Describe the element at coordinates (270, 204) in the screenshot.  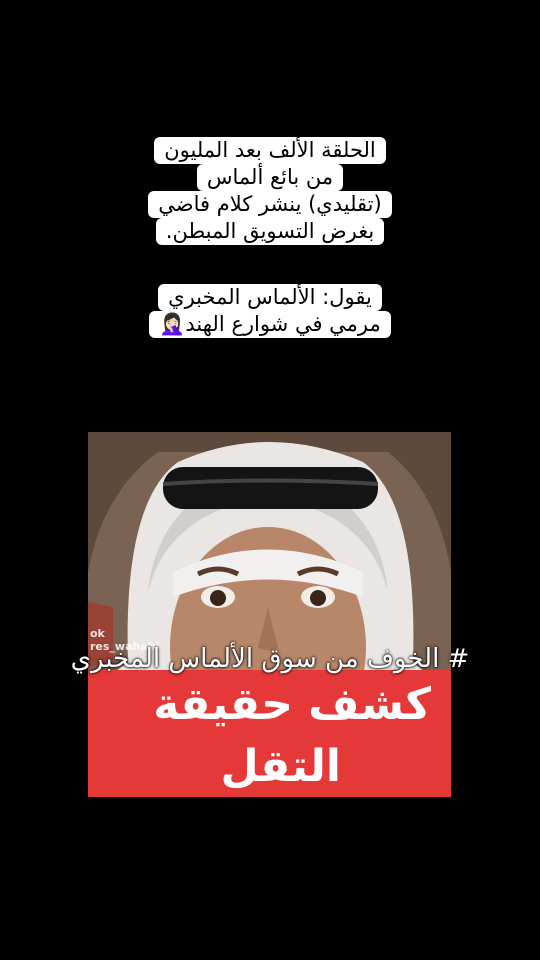
I see `caption-line: (تقليدي) ينشر كلام فاضي` at that location.